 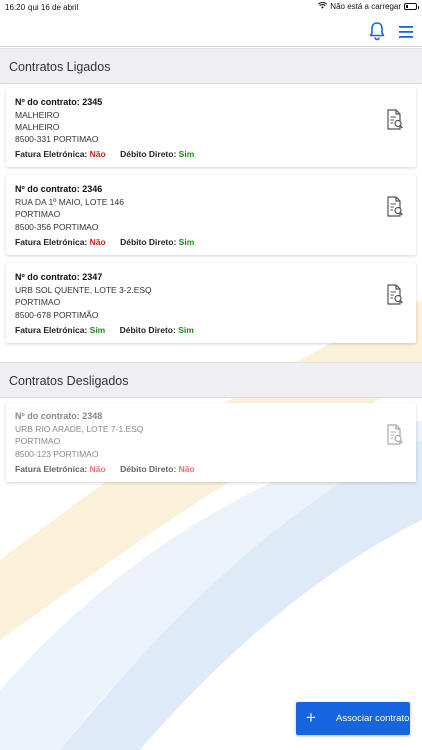 I want to click on debit-value: Não, so click(x=186, y=469).